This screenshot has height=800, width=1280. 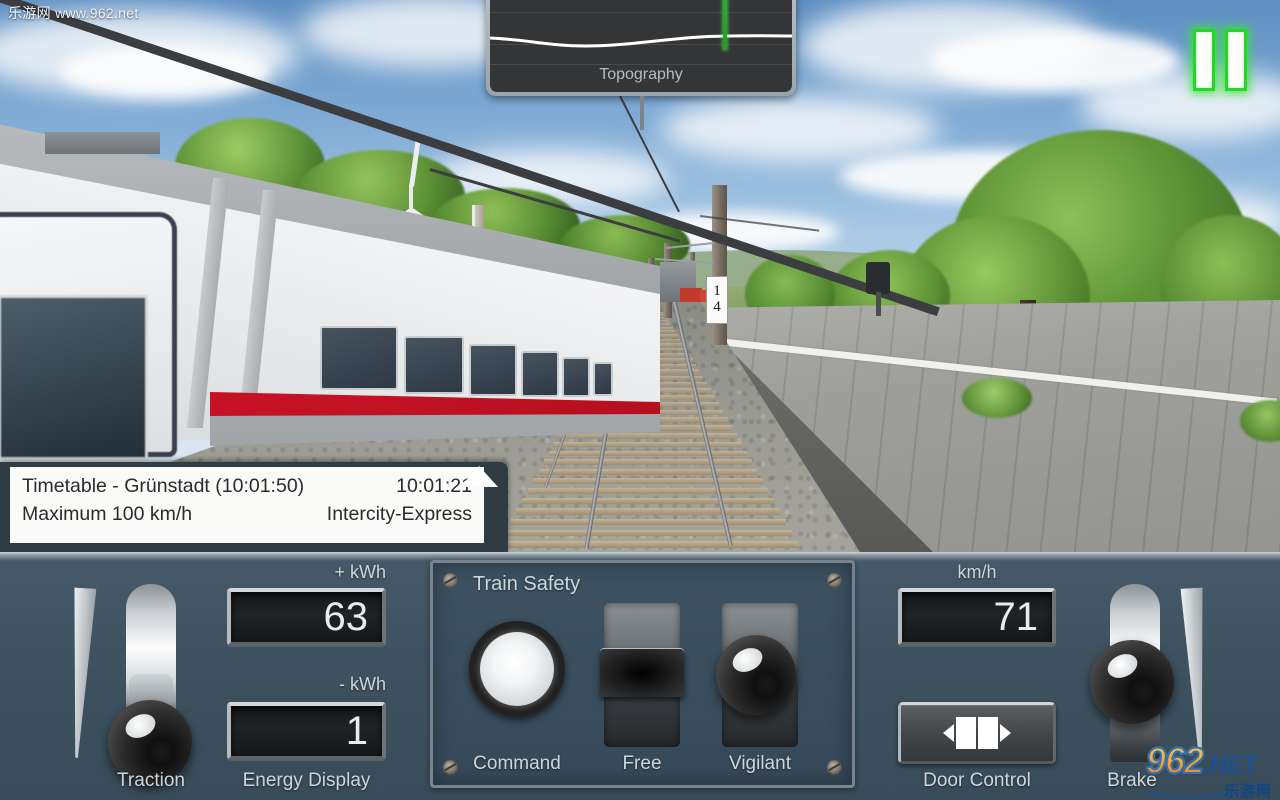 I want to click on kilometer-marker-sign: 1 4, so click(x=717, y=300).